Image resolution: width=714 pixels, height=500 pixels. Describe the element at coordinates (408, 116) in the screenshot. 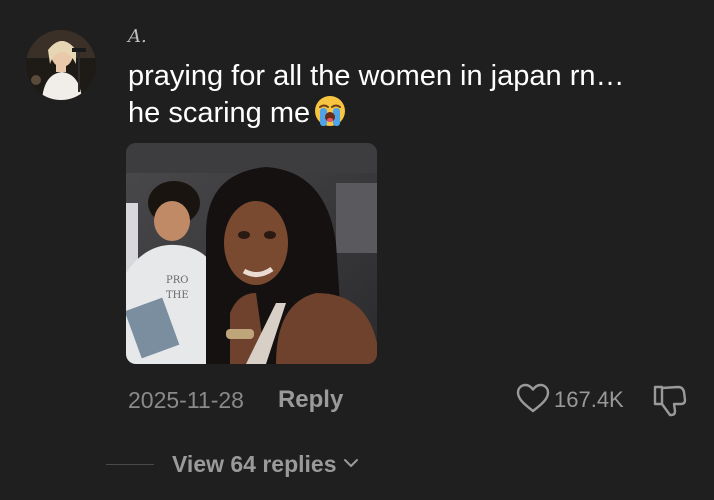

I see `comment-text-line-2: he scaring me` at that location.